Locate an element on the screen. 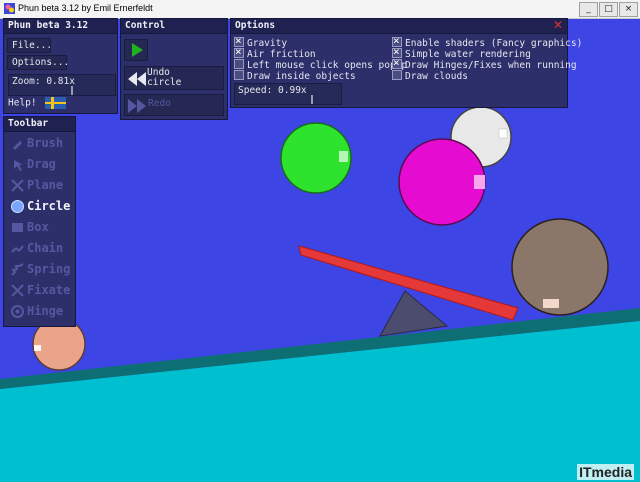  option-draw-inside-objects: Draw inside objects is located at coordinates (295, 76).